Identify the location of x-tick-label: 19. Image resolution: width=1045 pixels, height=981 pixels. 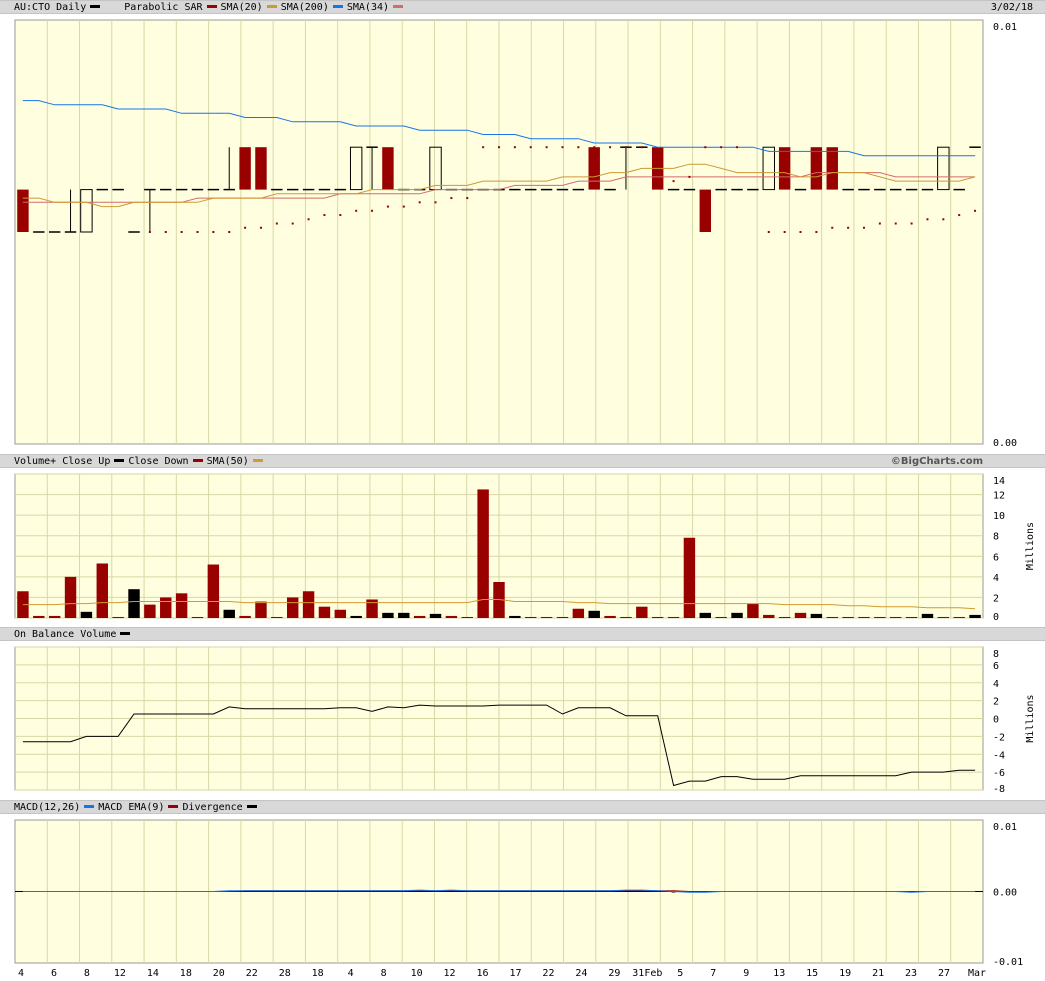
(845, 973).